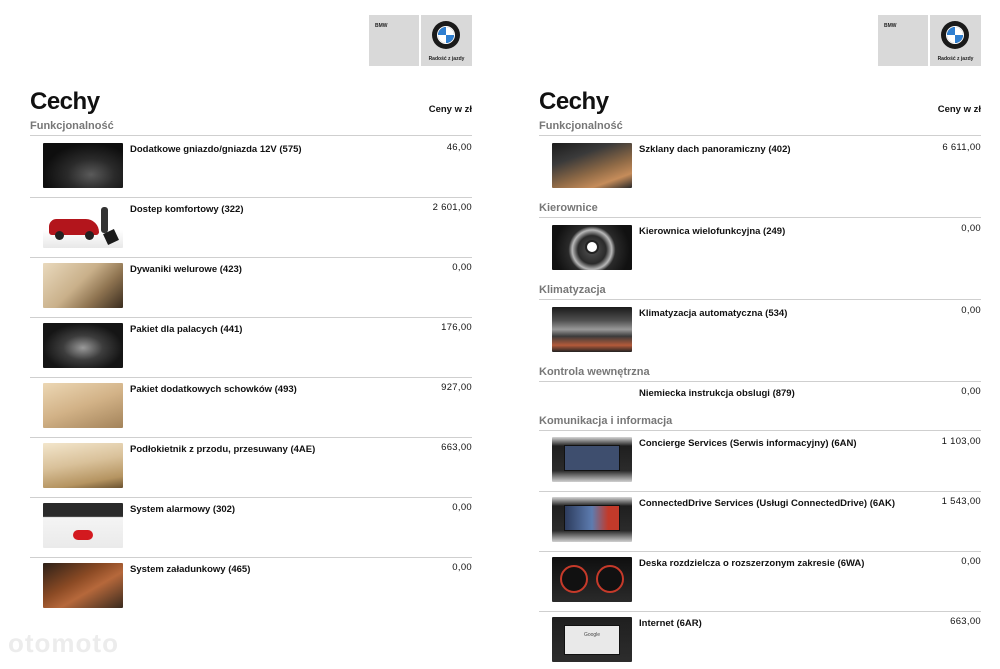 This screenshot has width=1000, height=669. What do you see at coordinates (670, 623) in the screenshot?
I see `feature-name: Internet (6AR)` at bounding box center [670, 623].